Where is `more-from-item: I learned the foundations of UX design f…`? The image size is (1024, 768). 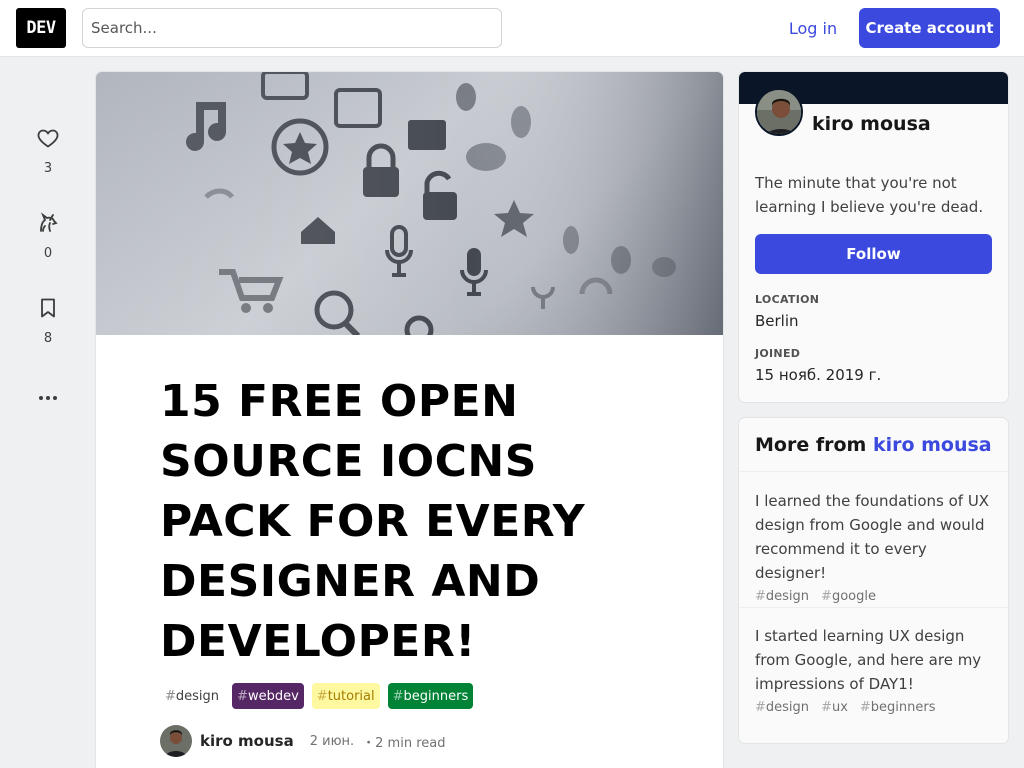
more-from-item: I learned the foundations of UX design f… is located at coordinates (873, 540).